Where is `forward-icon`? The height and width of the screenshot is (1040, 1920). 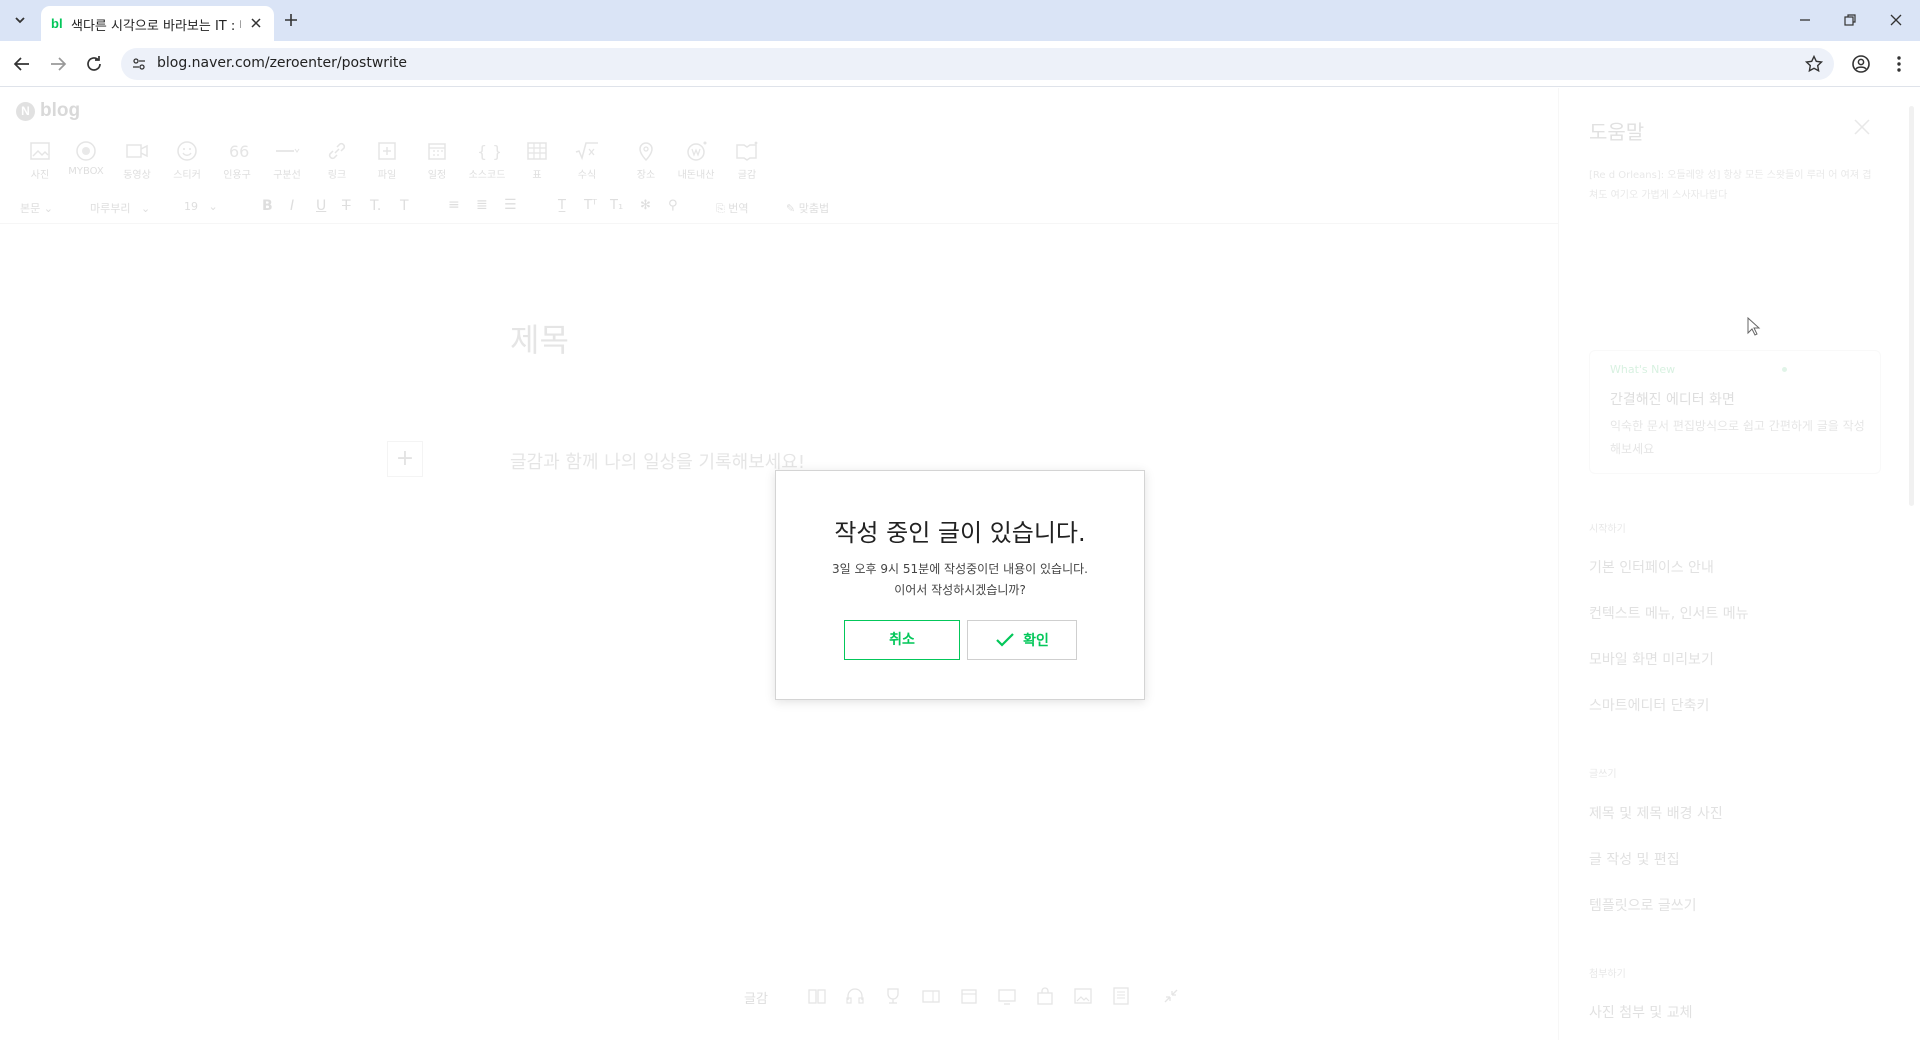
forward-icon is located at coordinates (58, 64).